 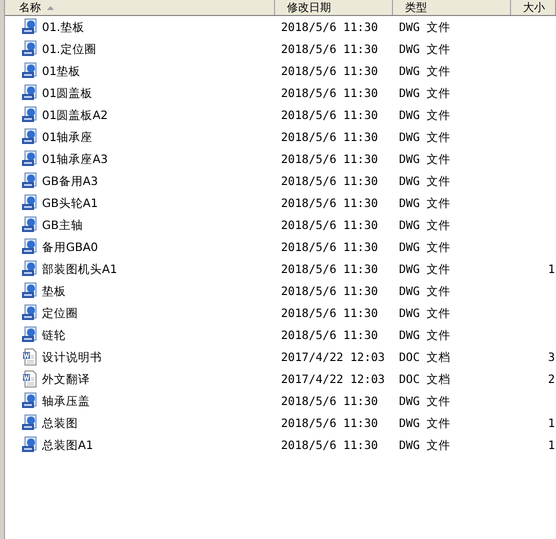 I want to click on column-header: 修改日期, so click(x=309, y=7).